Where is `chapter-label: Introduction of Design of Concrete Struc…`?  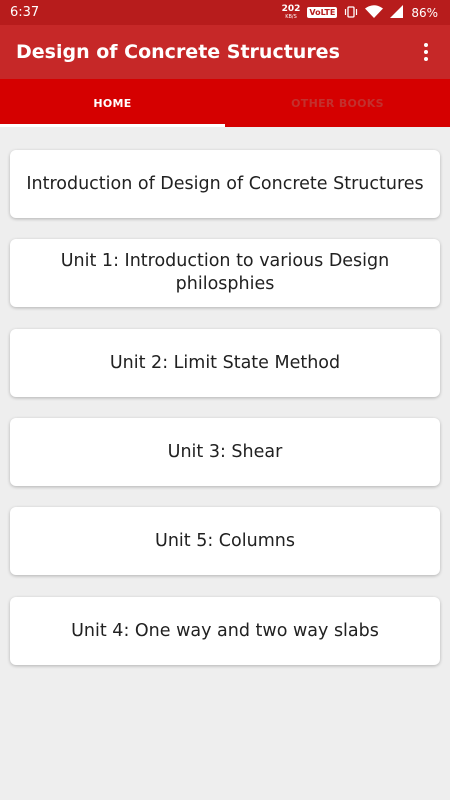 chapter-label: Introduction of Design of Concrete Struc… is located at coordinates (225, 183).